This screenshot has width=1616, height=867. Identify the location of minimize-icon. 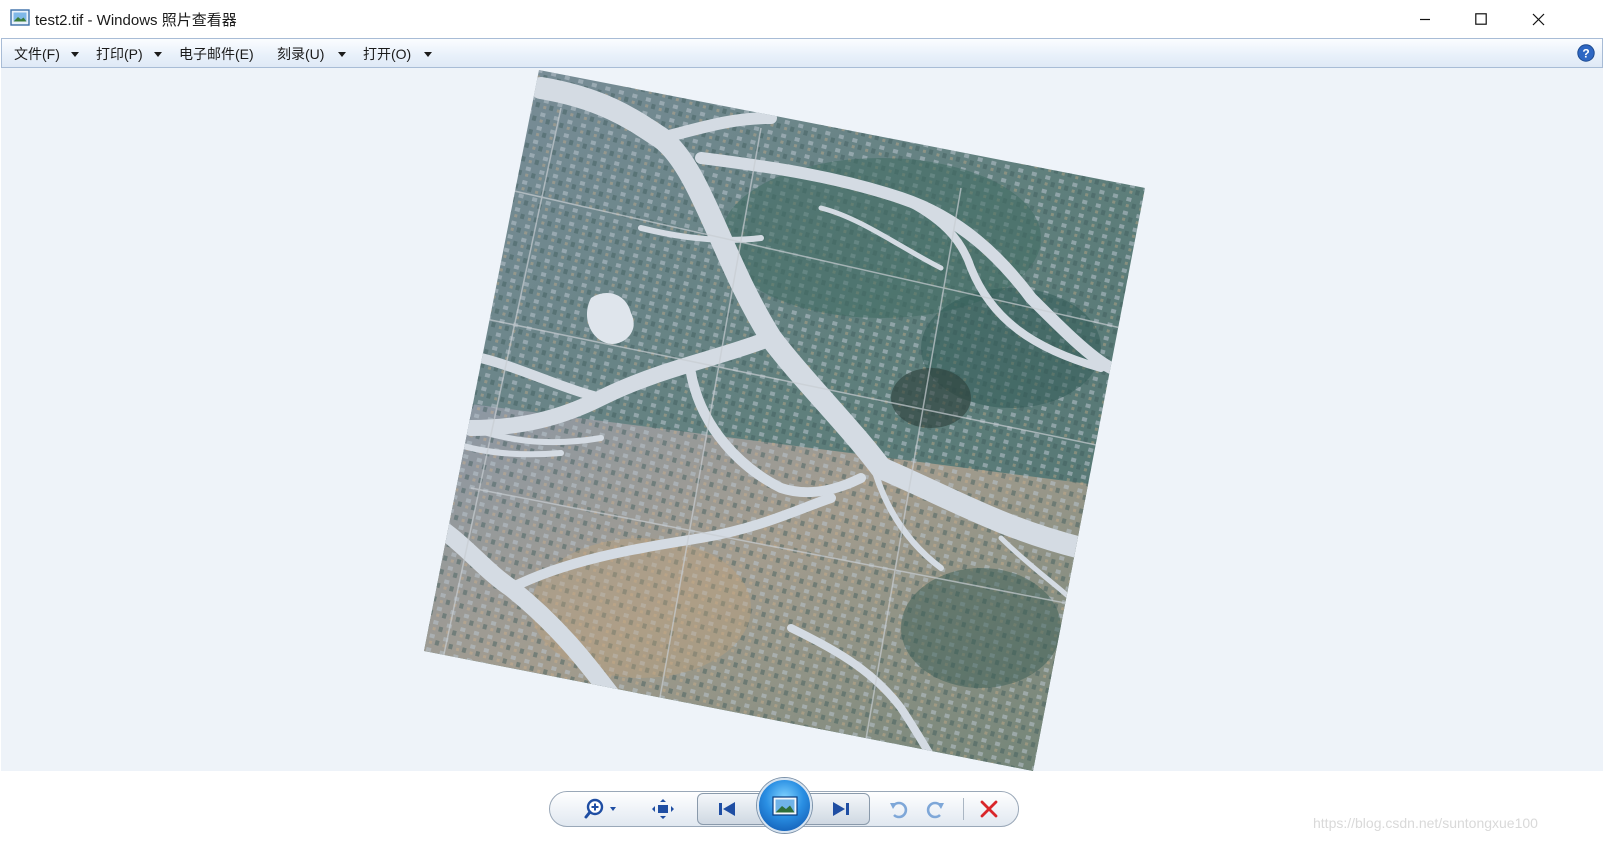
(1425, 19).